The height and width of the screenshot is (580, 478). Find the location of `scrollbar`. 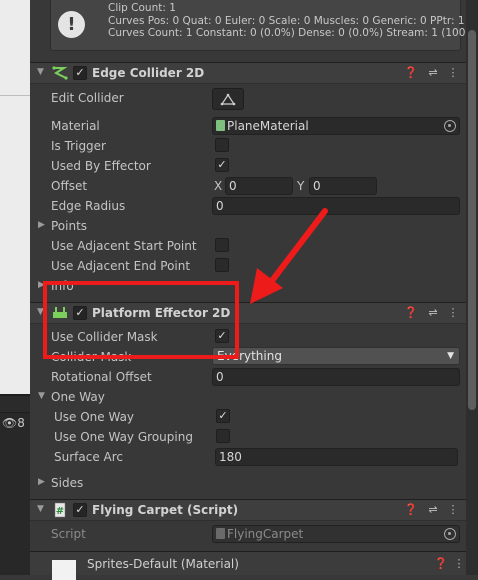

scrollbar is located at coordinates (472, 287).